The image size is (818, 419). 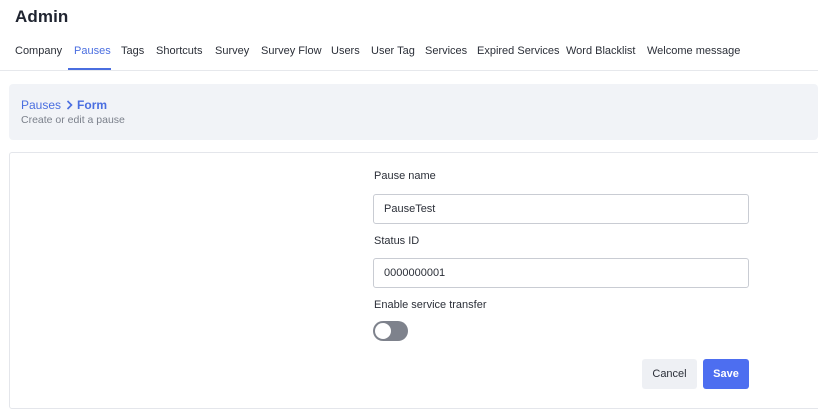 What do you see at coordinates (291, 51) in the screenshot?
I see `tab-survey-flow: Survey Flow` at bounding box center [291, 51].